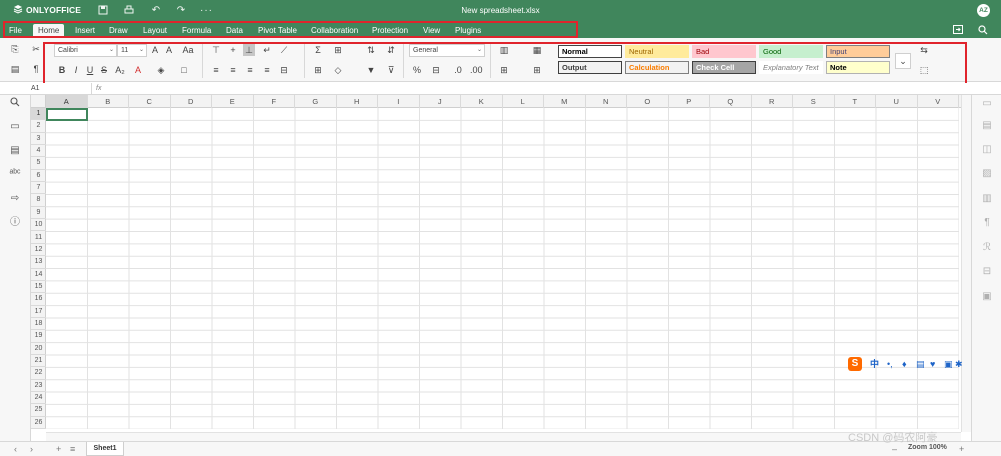 The width and height of the screenshot is (1001, 456). Describe the element at coordinates (772, 101) in the screenshot. I see `column-header-r: R` at that location.